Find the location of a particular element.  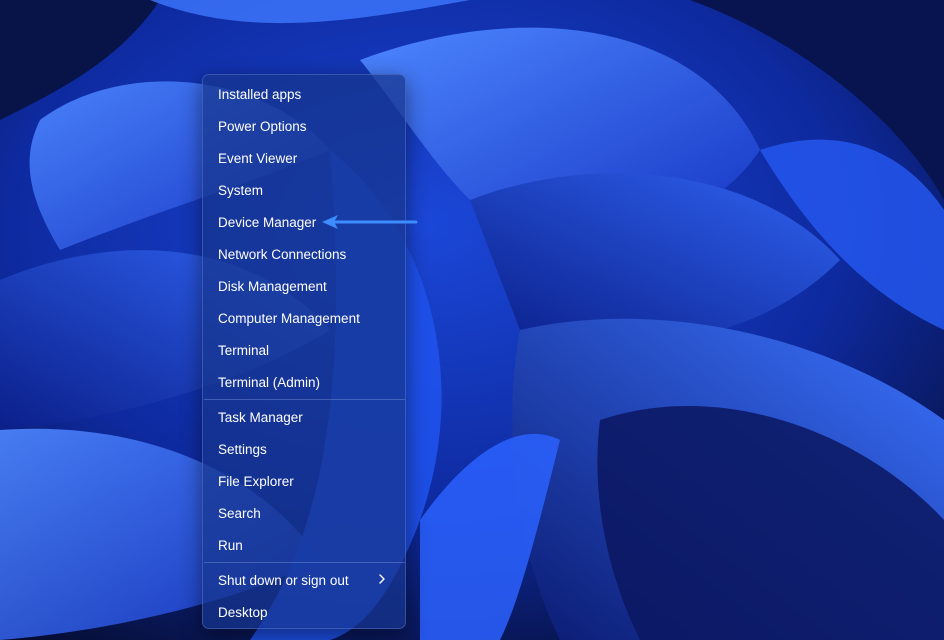

menu-item-label: Terminal (Admin) is located at coordinates (269, 382).